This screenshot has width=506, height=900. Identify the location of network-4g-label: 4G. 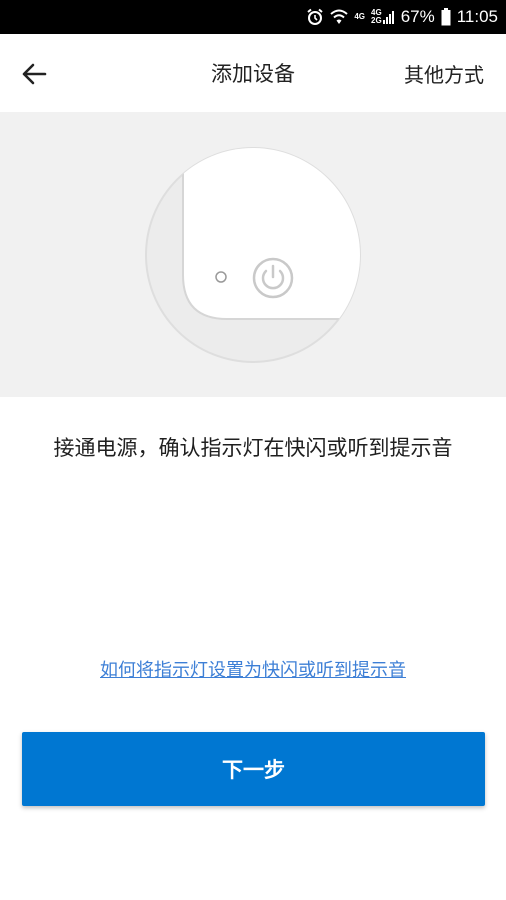
(360, 16).